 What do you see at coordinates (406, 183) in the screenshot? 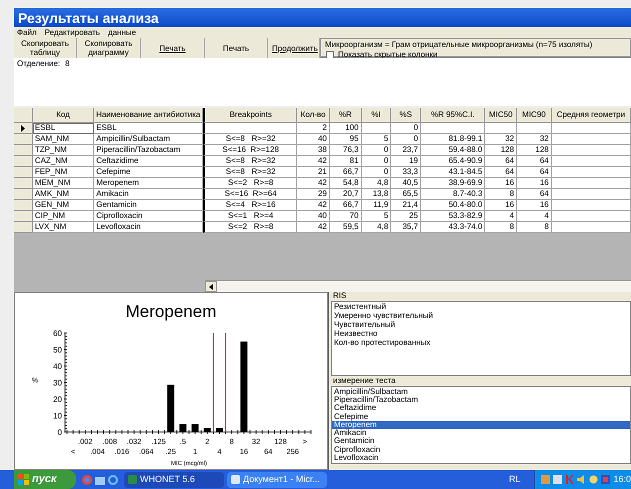
I see `table-cell: 40,5` at bounding box center [406, 183].